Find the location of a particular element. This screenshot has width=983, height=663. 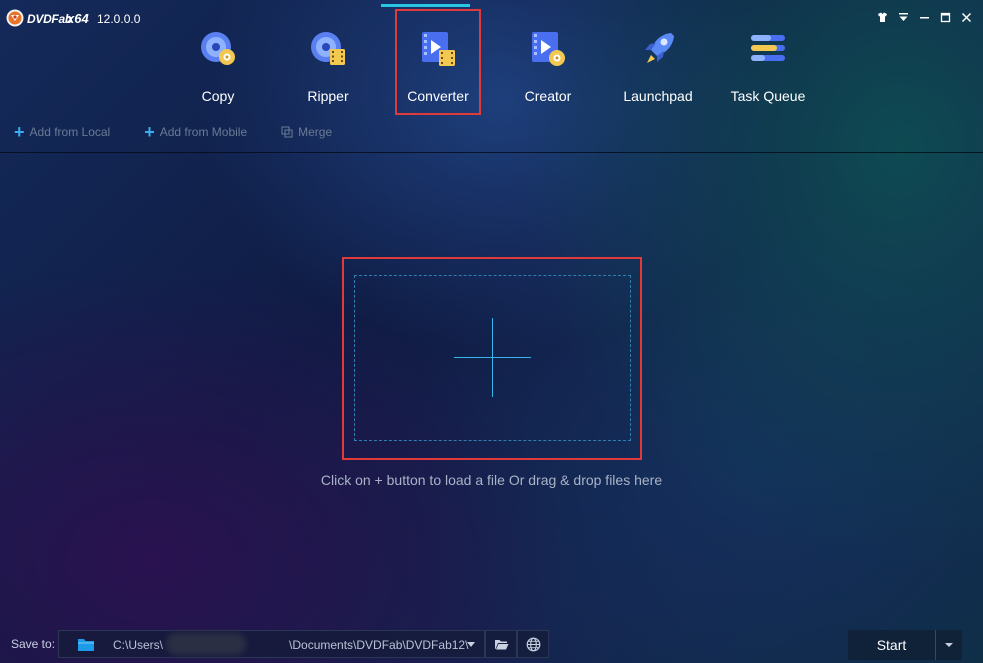

module-label: Creator is located at coordinates (548, 96).